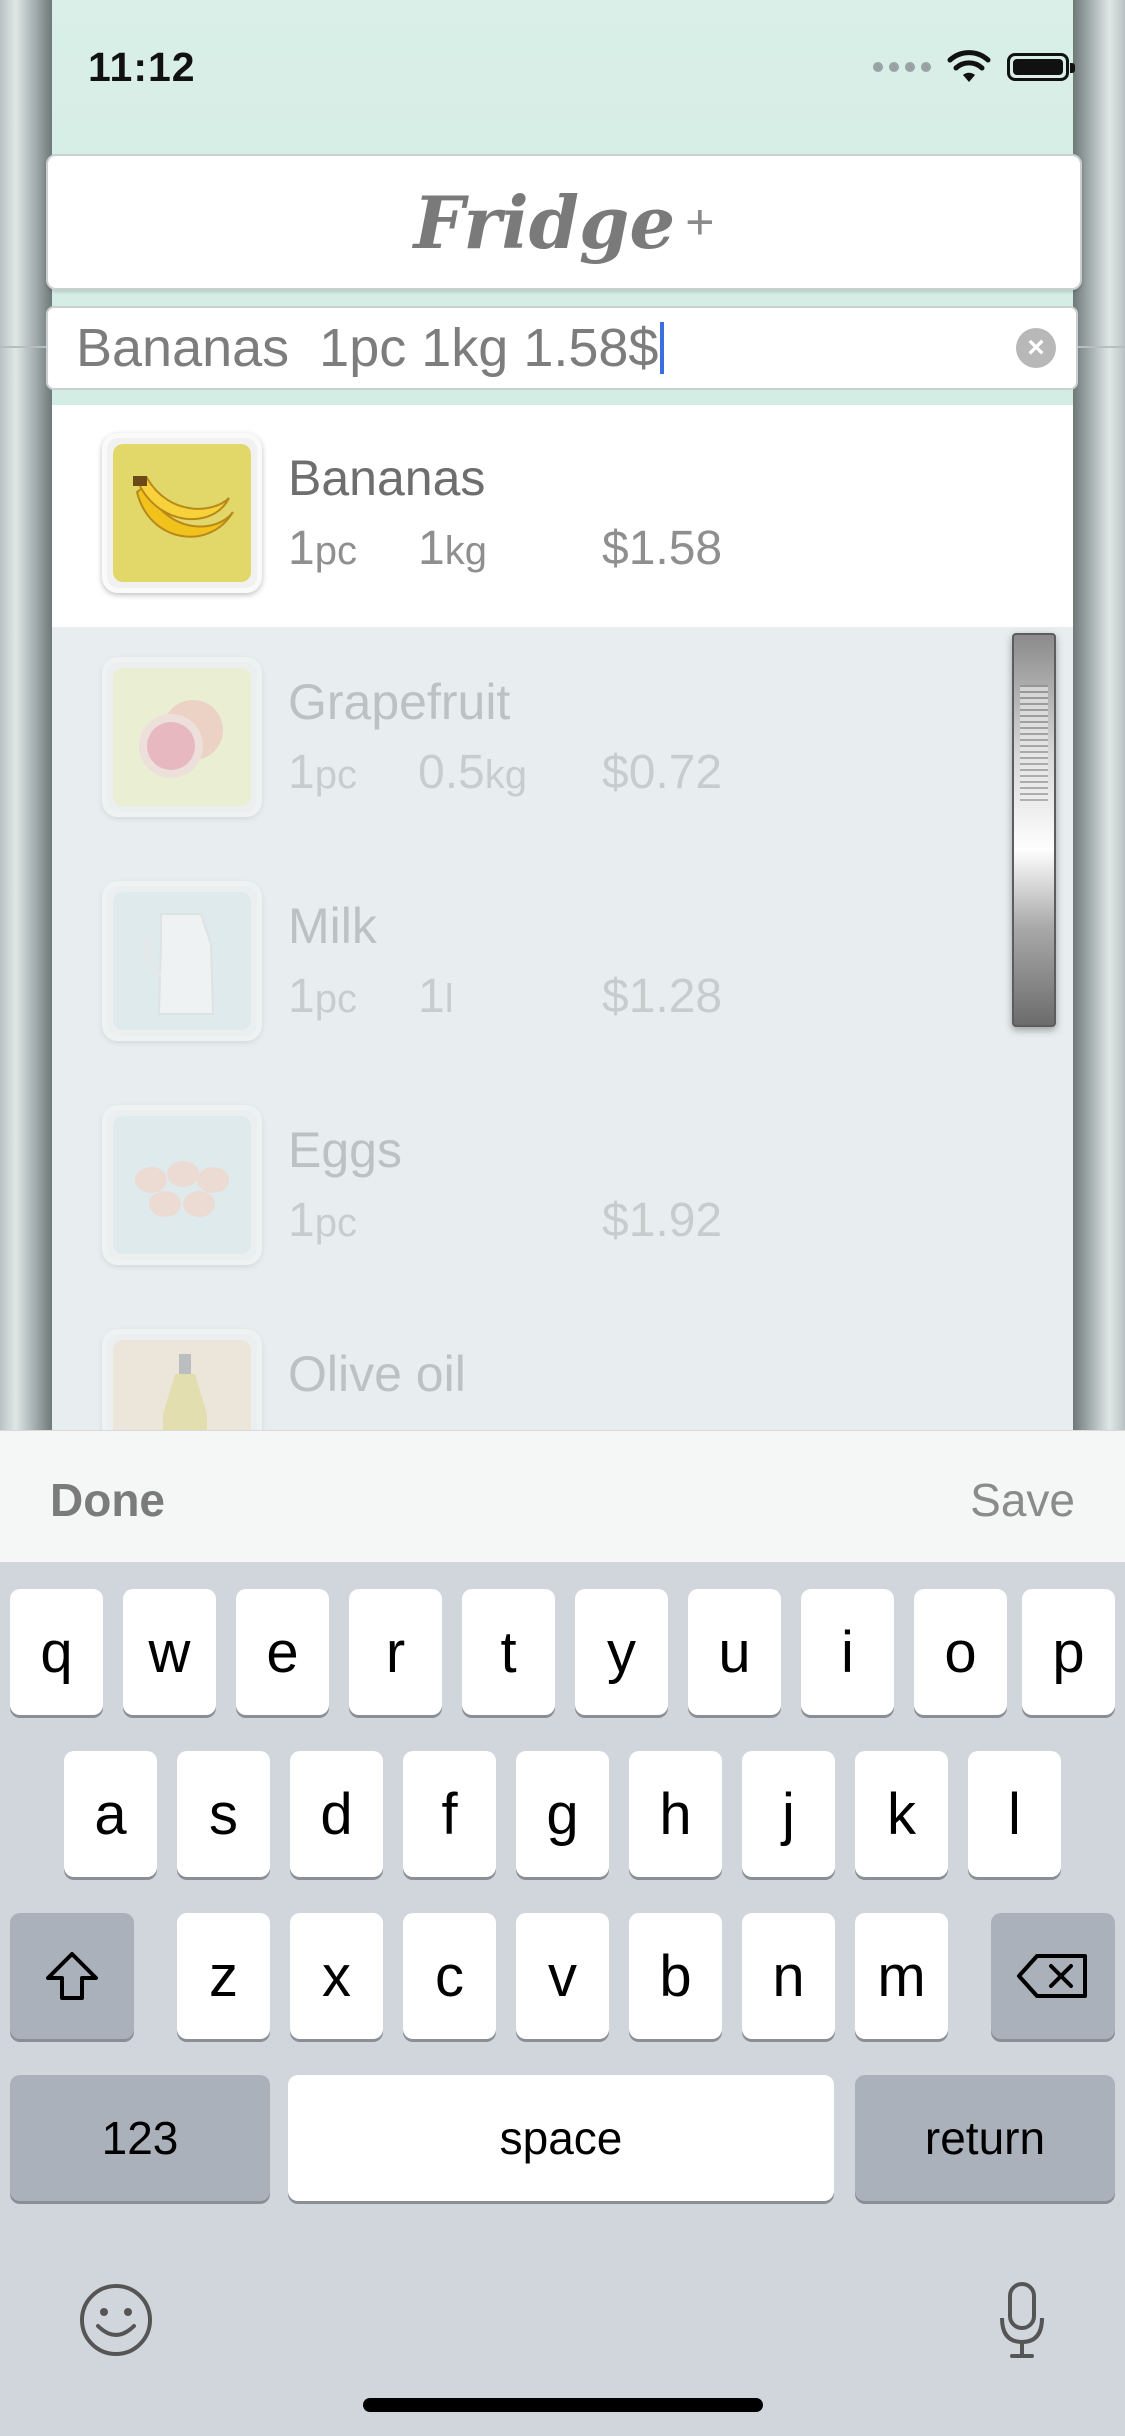 Image resolution: width=1125 pixels, height=2436 pixels. I want to click on home-indicator, so click(563, 2405).